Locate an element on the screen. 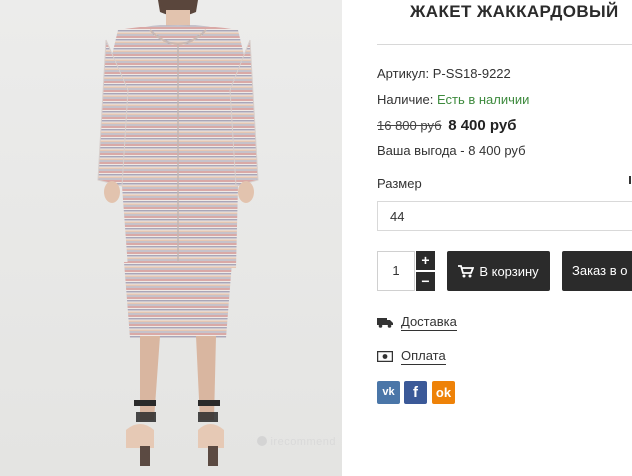 This screenshot has height=476, width=632. watermark: irecommend is located at coordinates (296, 442).